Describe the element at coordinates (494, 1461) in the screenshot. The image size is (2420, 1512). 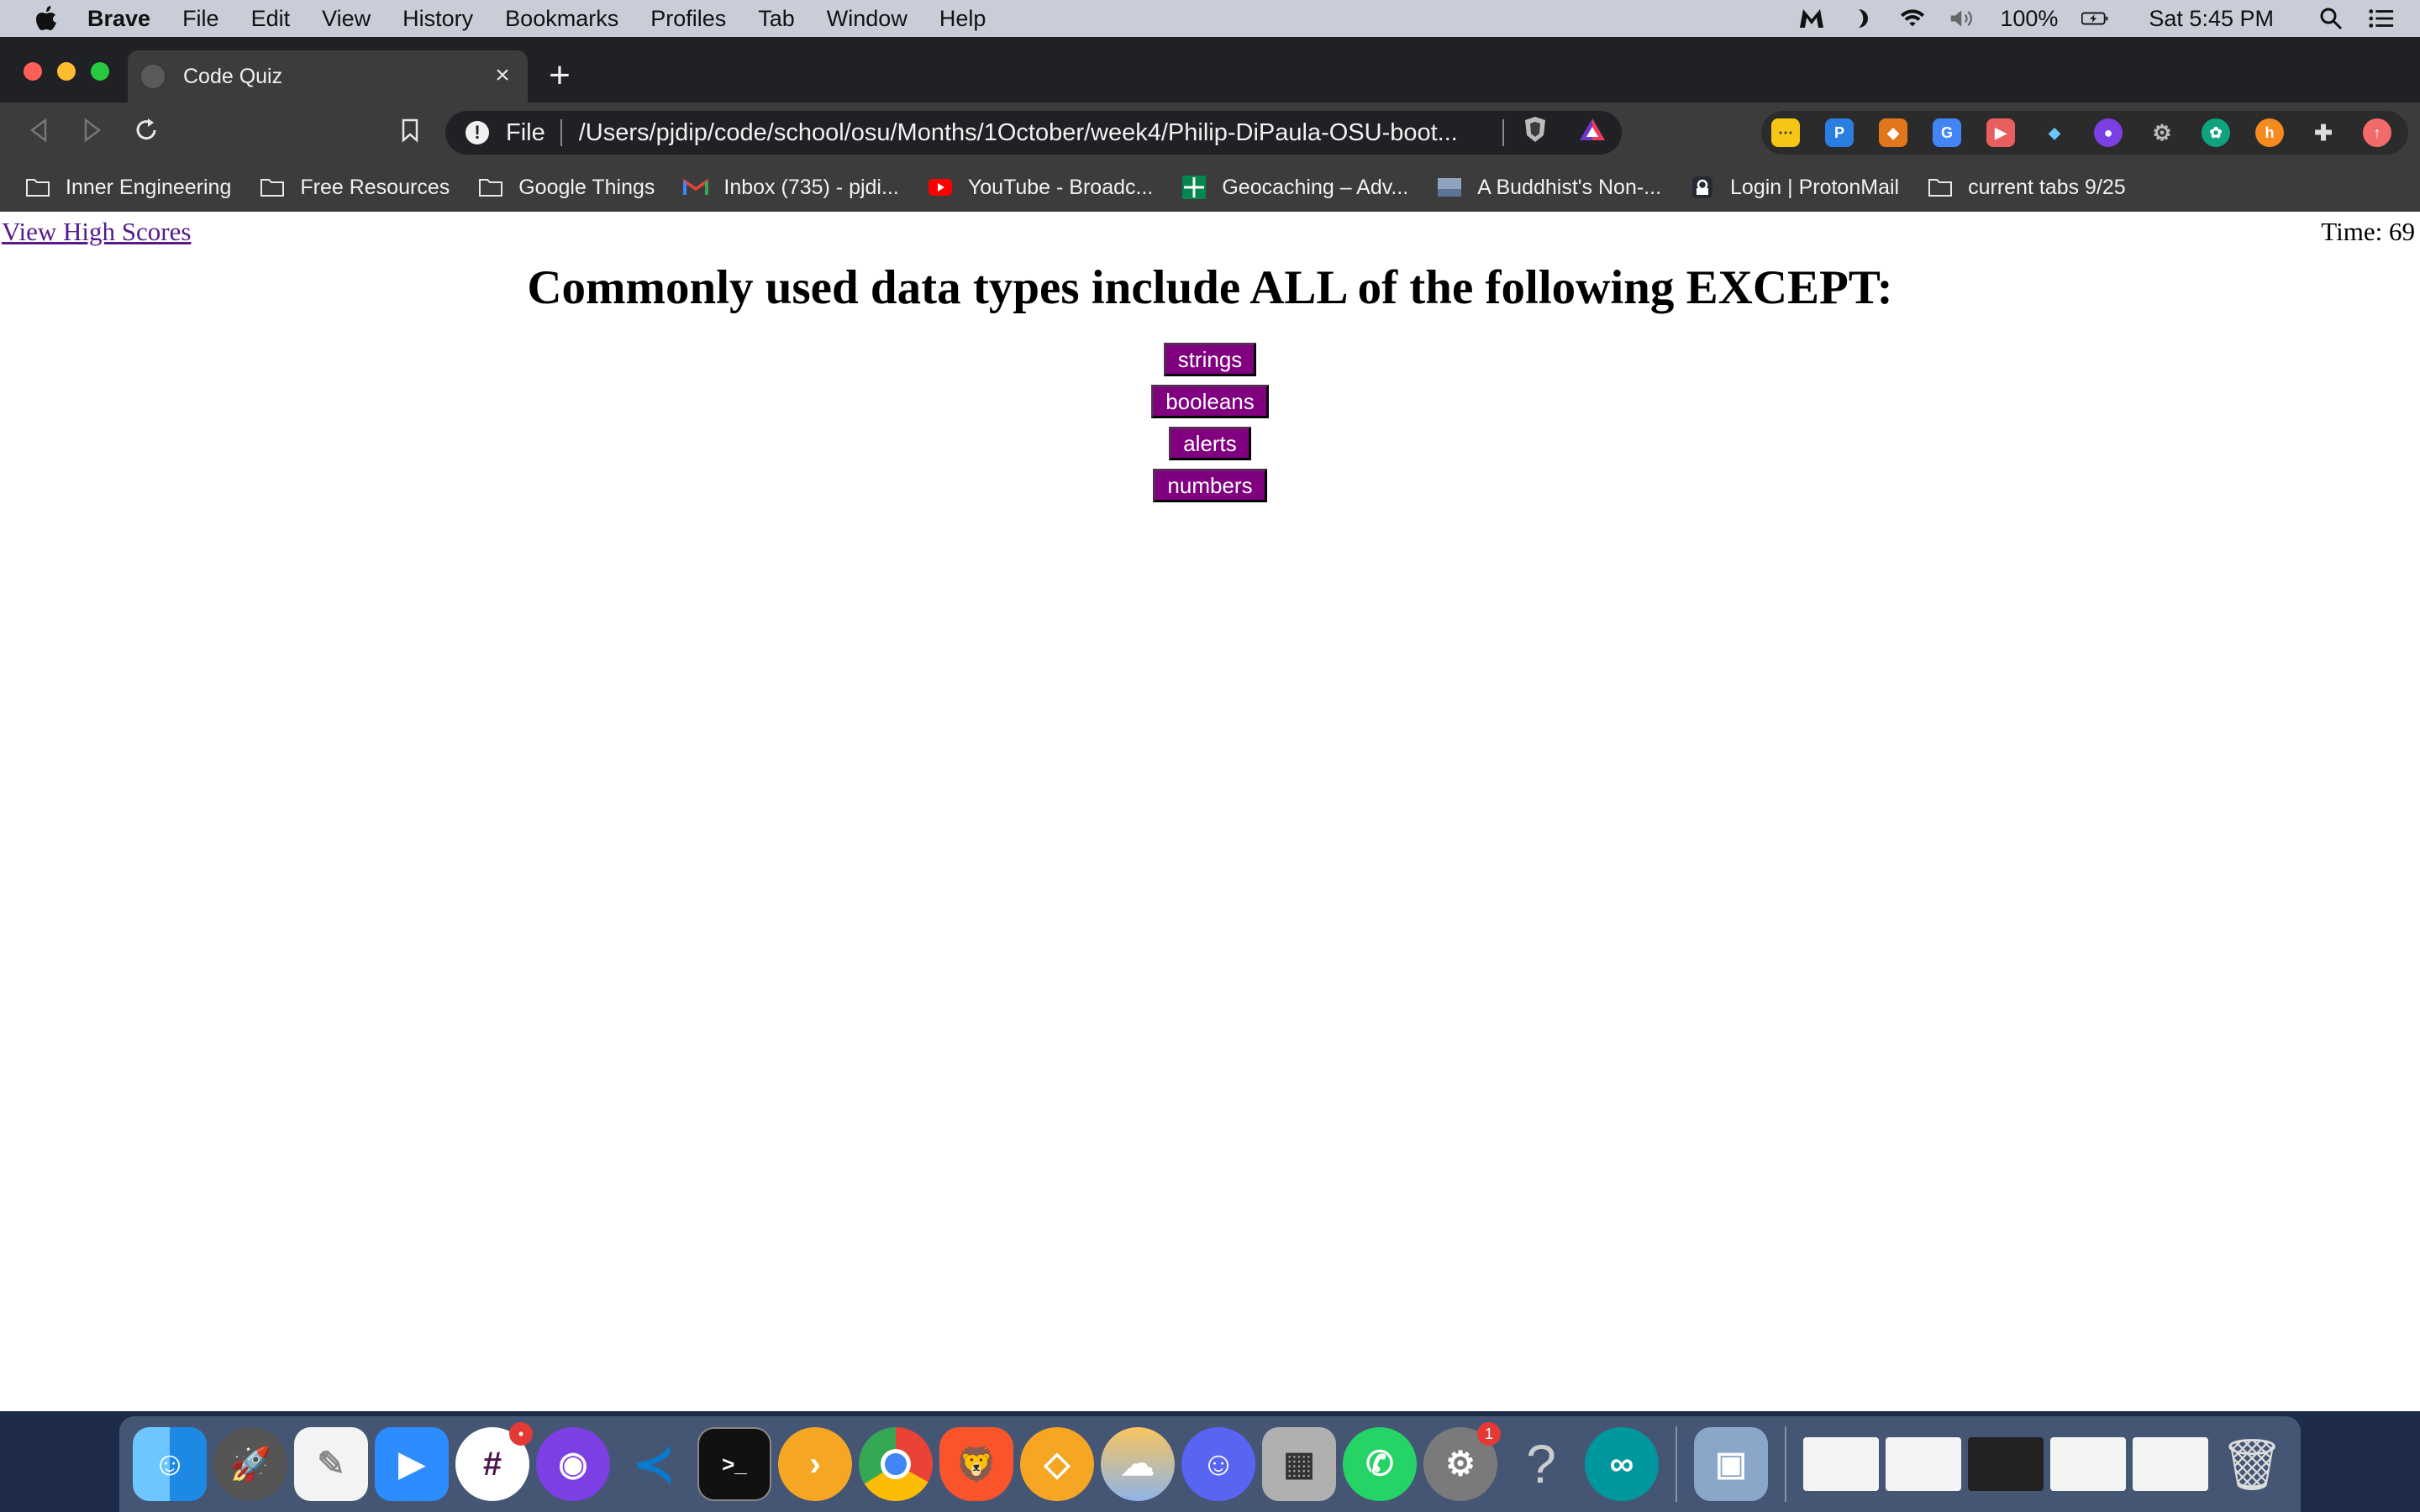
I see `slack-icon: # •` at that location.